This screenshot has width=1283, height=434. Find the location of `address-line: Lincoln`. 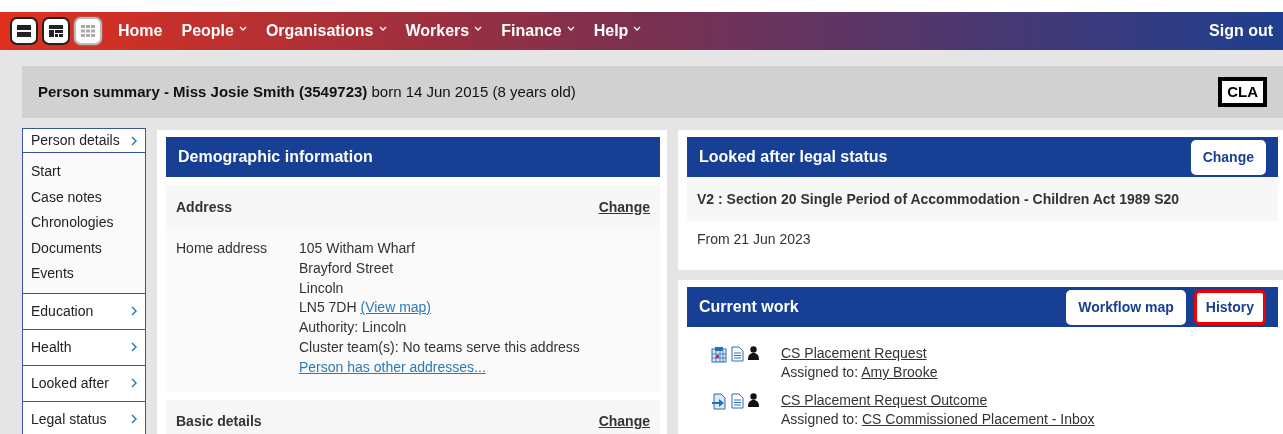

address-line: Lincoln is located at coordinates (322, 288).